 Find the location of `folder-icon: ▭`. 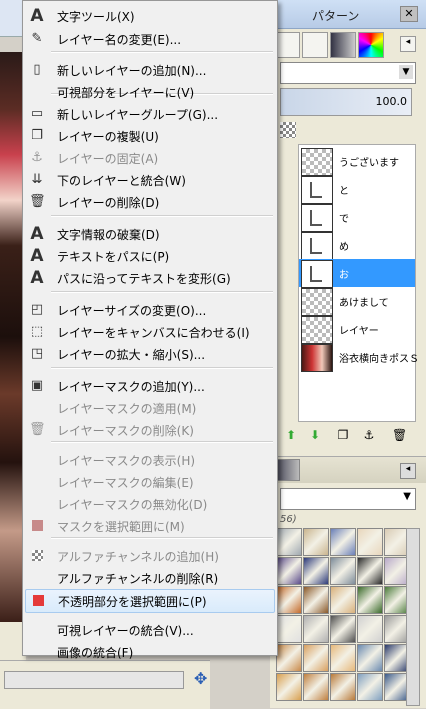

folder-icon: ▭ is located at coordinates (37, 113).